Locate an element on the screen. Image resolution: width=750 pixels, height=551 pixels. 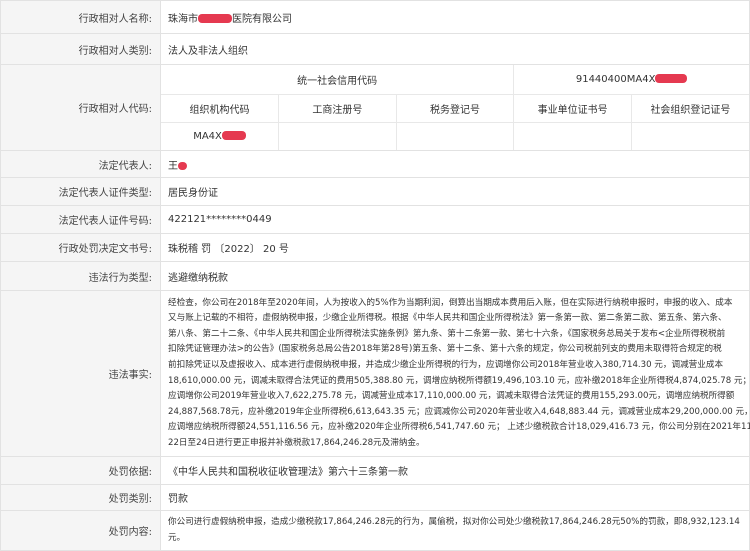
value-penalty-type: 罚款 is located at coordinates (455, 497).